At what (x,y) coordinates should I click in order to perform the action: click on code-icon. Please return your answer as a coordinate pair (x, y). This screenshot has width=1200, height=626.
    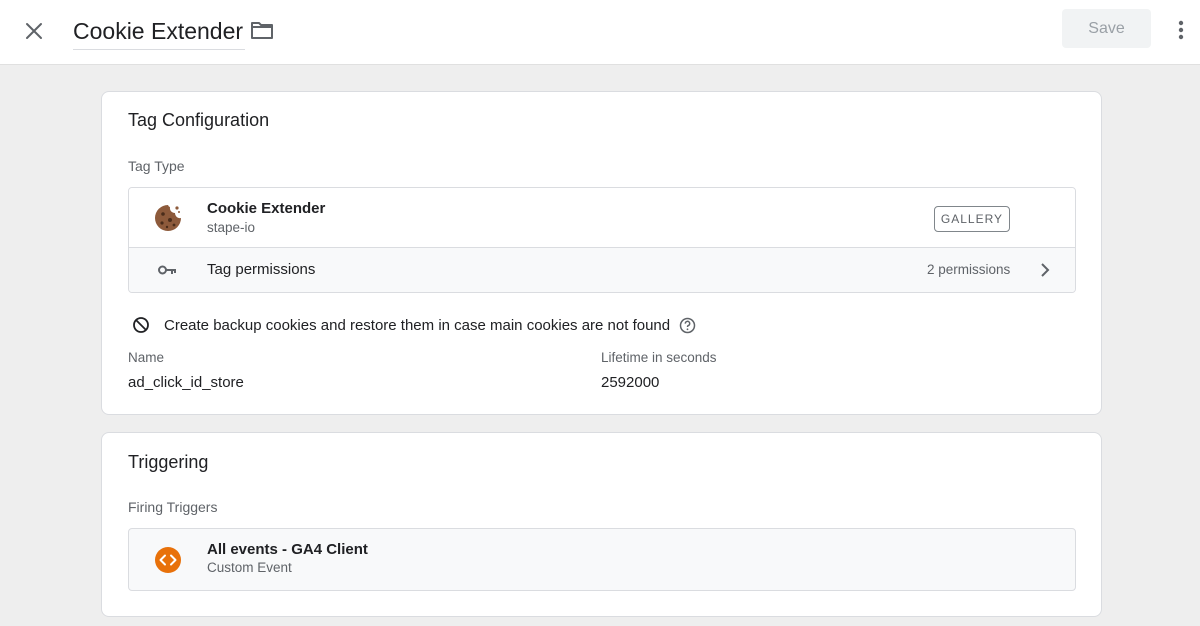
    Looking at the image, I should click on (168, 560).